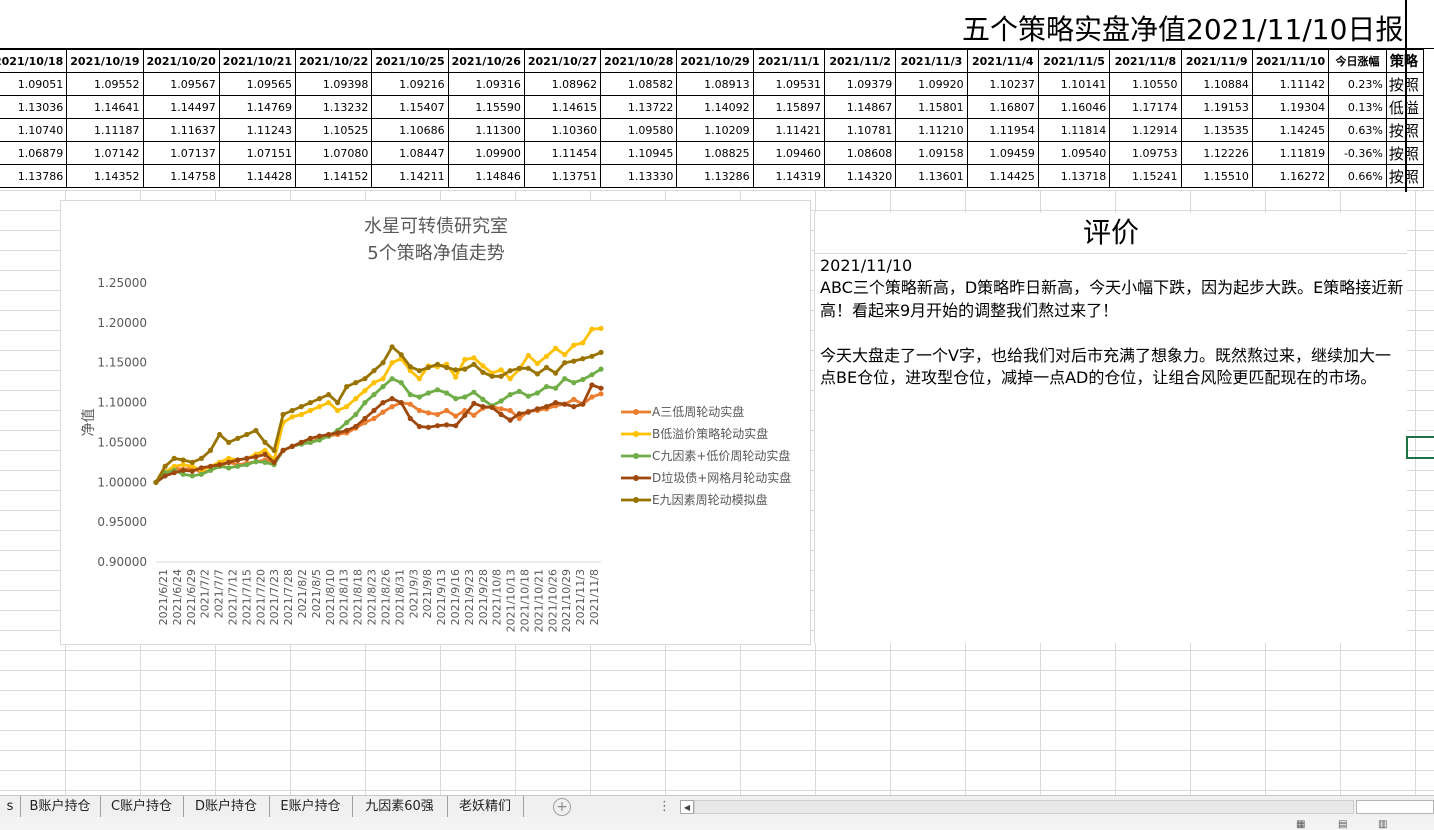  Describe the element at coordinates (639, 61) in the screenshot. I see `date-header: 2021/10/28` at that location.